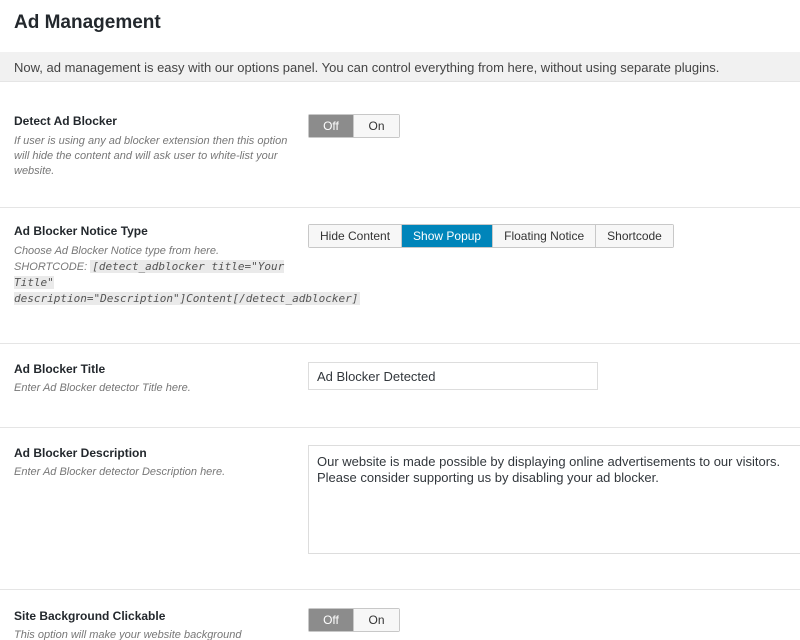  I want to click on notice-type-show-popup-button: Show Popup, so click(448, 236).